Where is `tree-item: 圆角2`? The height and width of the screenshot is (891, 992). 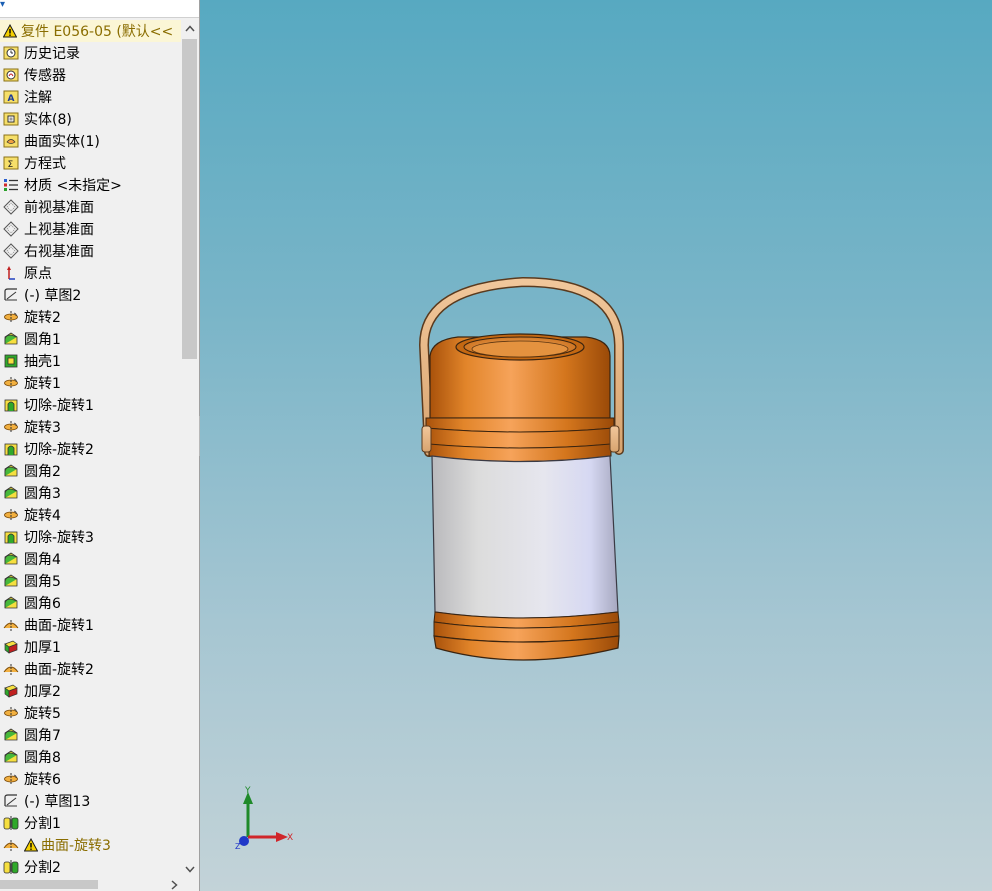
tree-item: 圆角2 is located at coordinates (90, 471).